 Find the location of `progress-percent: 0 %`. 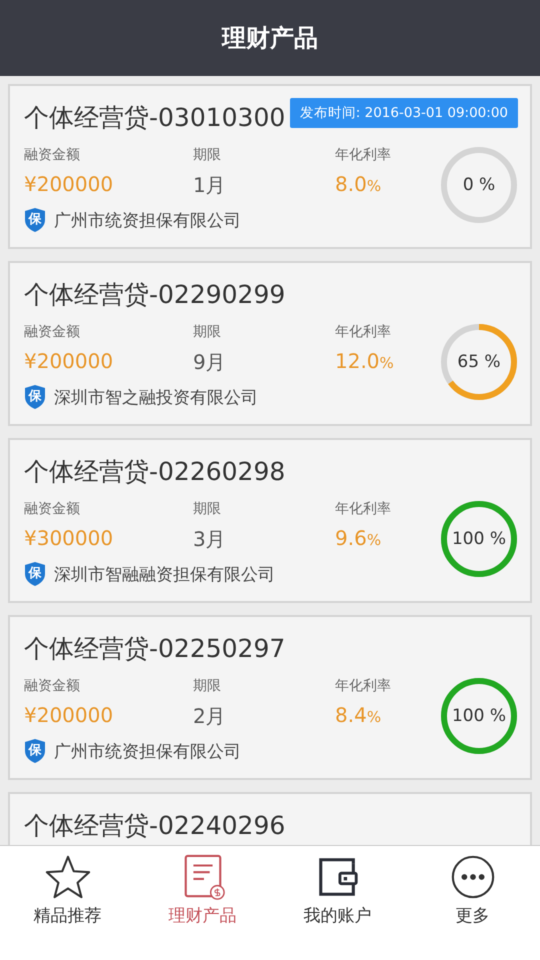

progress-percent: 0 % is located at coordinates (479, 184).